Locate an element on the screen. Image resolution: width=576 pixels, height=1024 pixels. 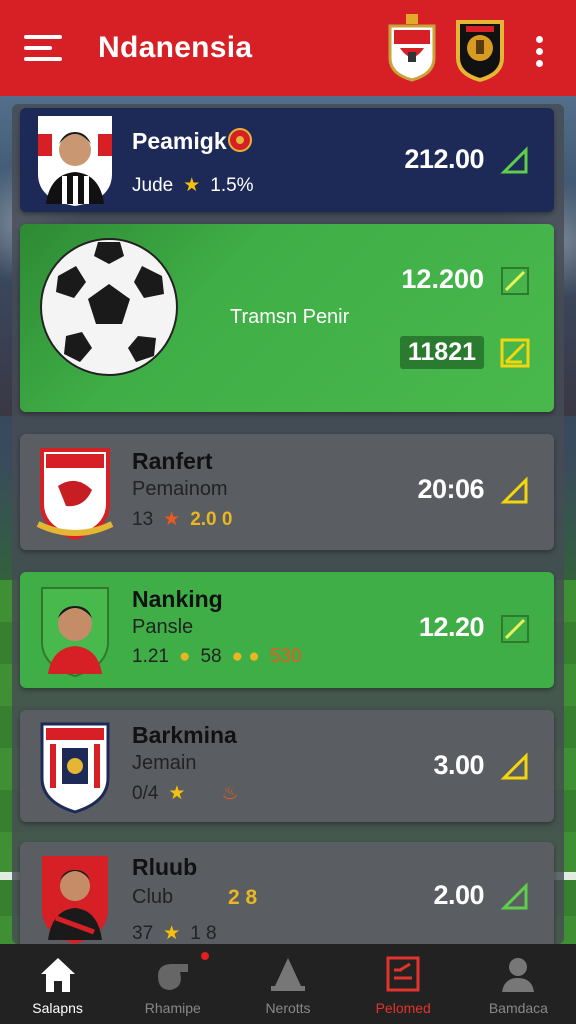
list-item: Ranfert Pemainom 13 ★ 2.0 0 20:06 is located at coordinates (287, 492).